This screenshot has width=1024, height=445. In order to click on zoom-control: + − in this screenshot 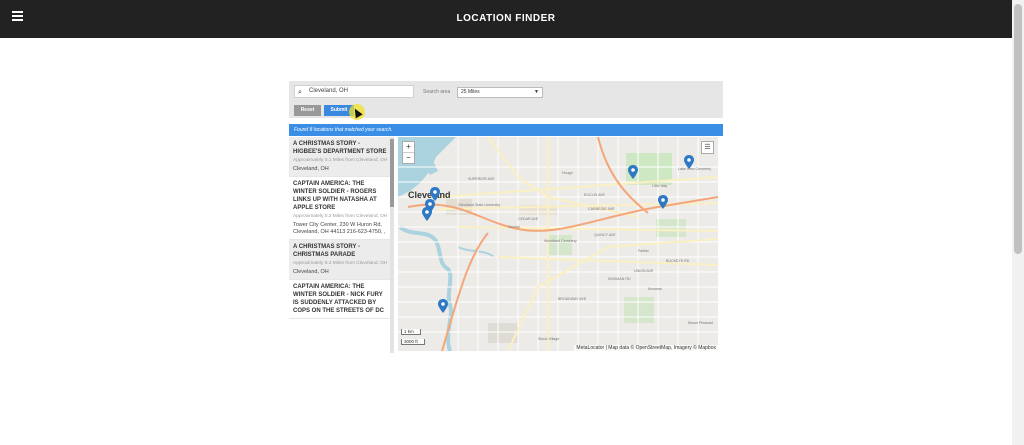, I will do `click(408, 152)`.